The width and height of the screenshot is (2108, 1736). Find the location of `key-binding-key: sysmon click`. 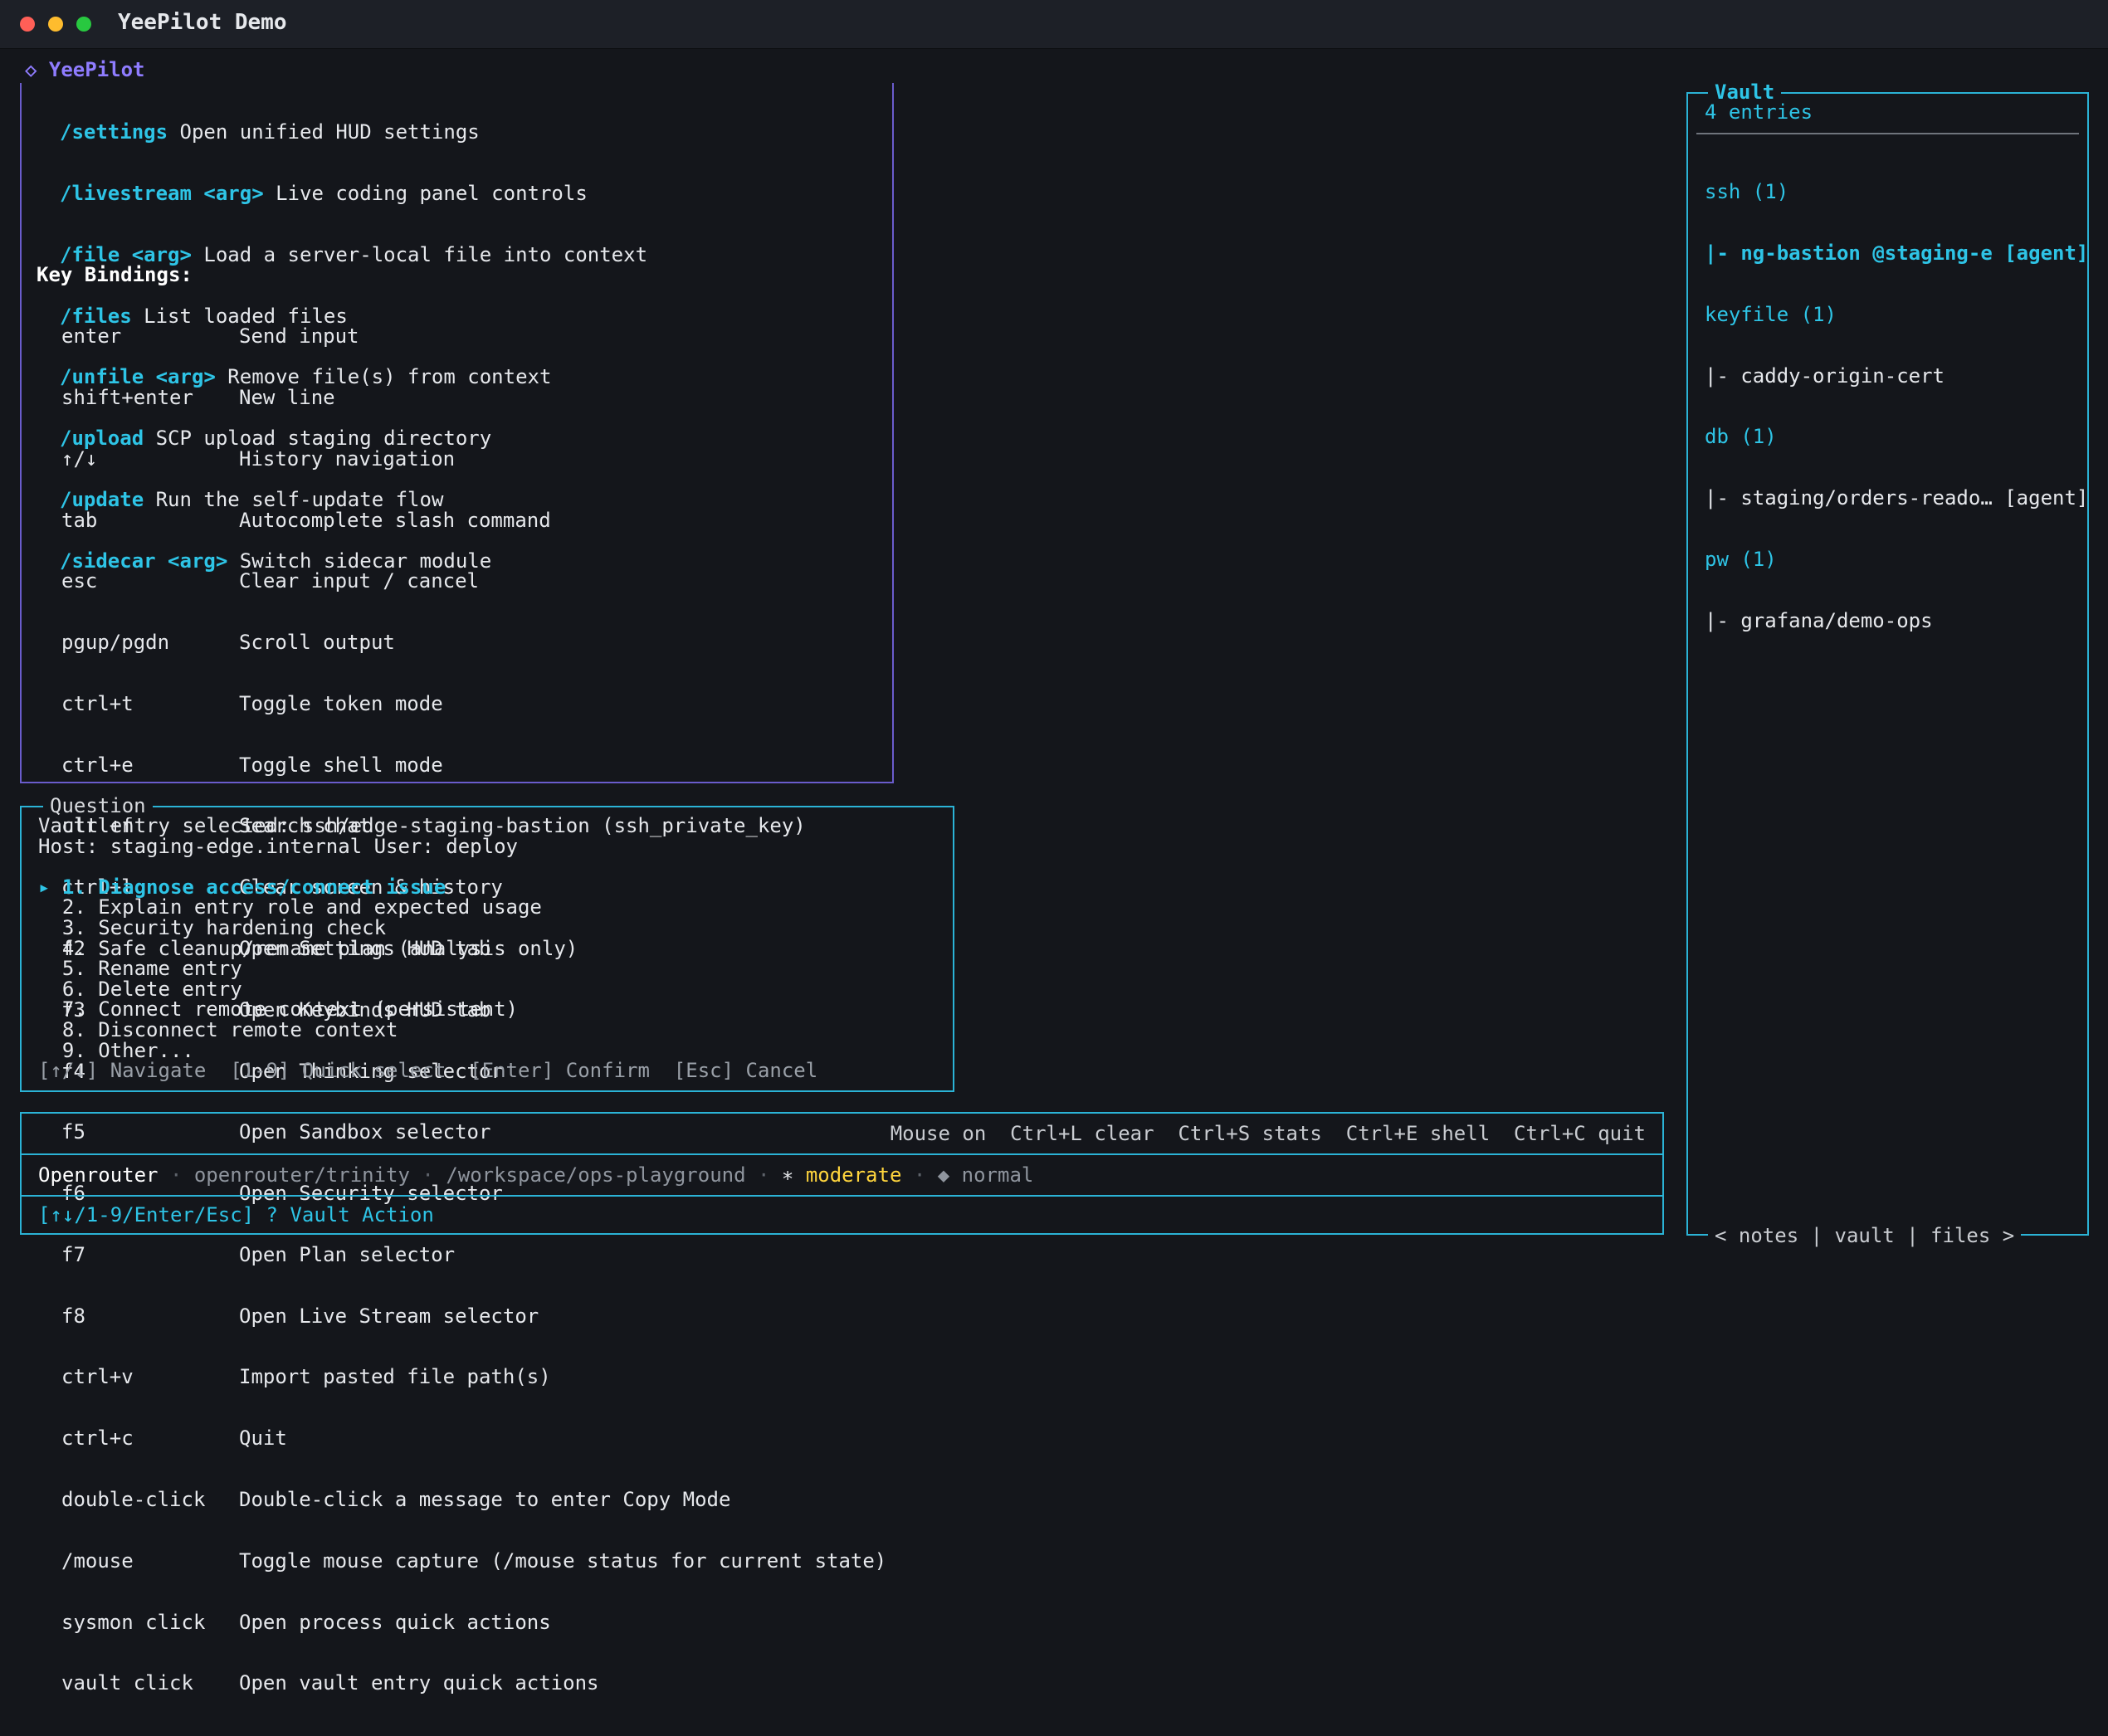

key-binding-key: sysmon click is located at coordinates (133, 1622).